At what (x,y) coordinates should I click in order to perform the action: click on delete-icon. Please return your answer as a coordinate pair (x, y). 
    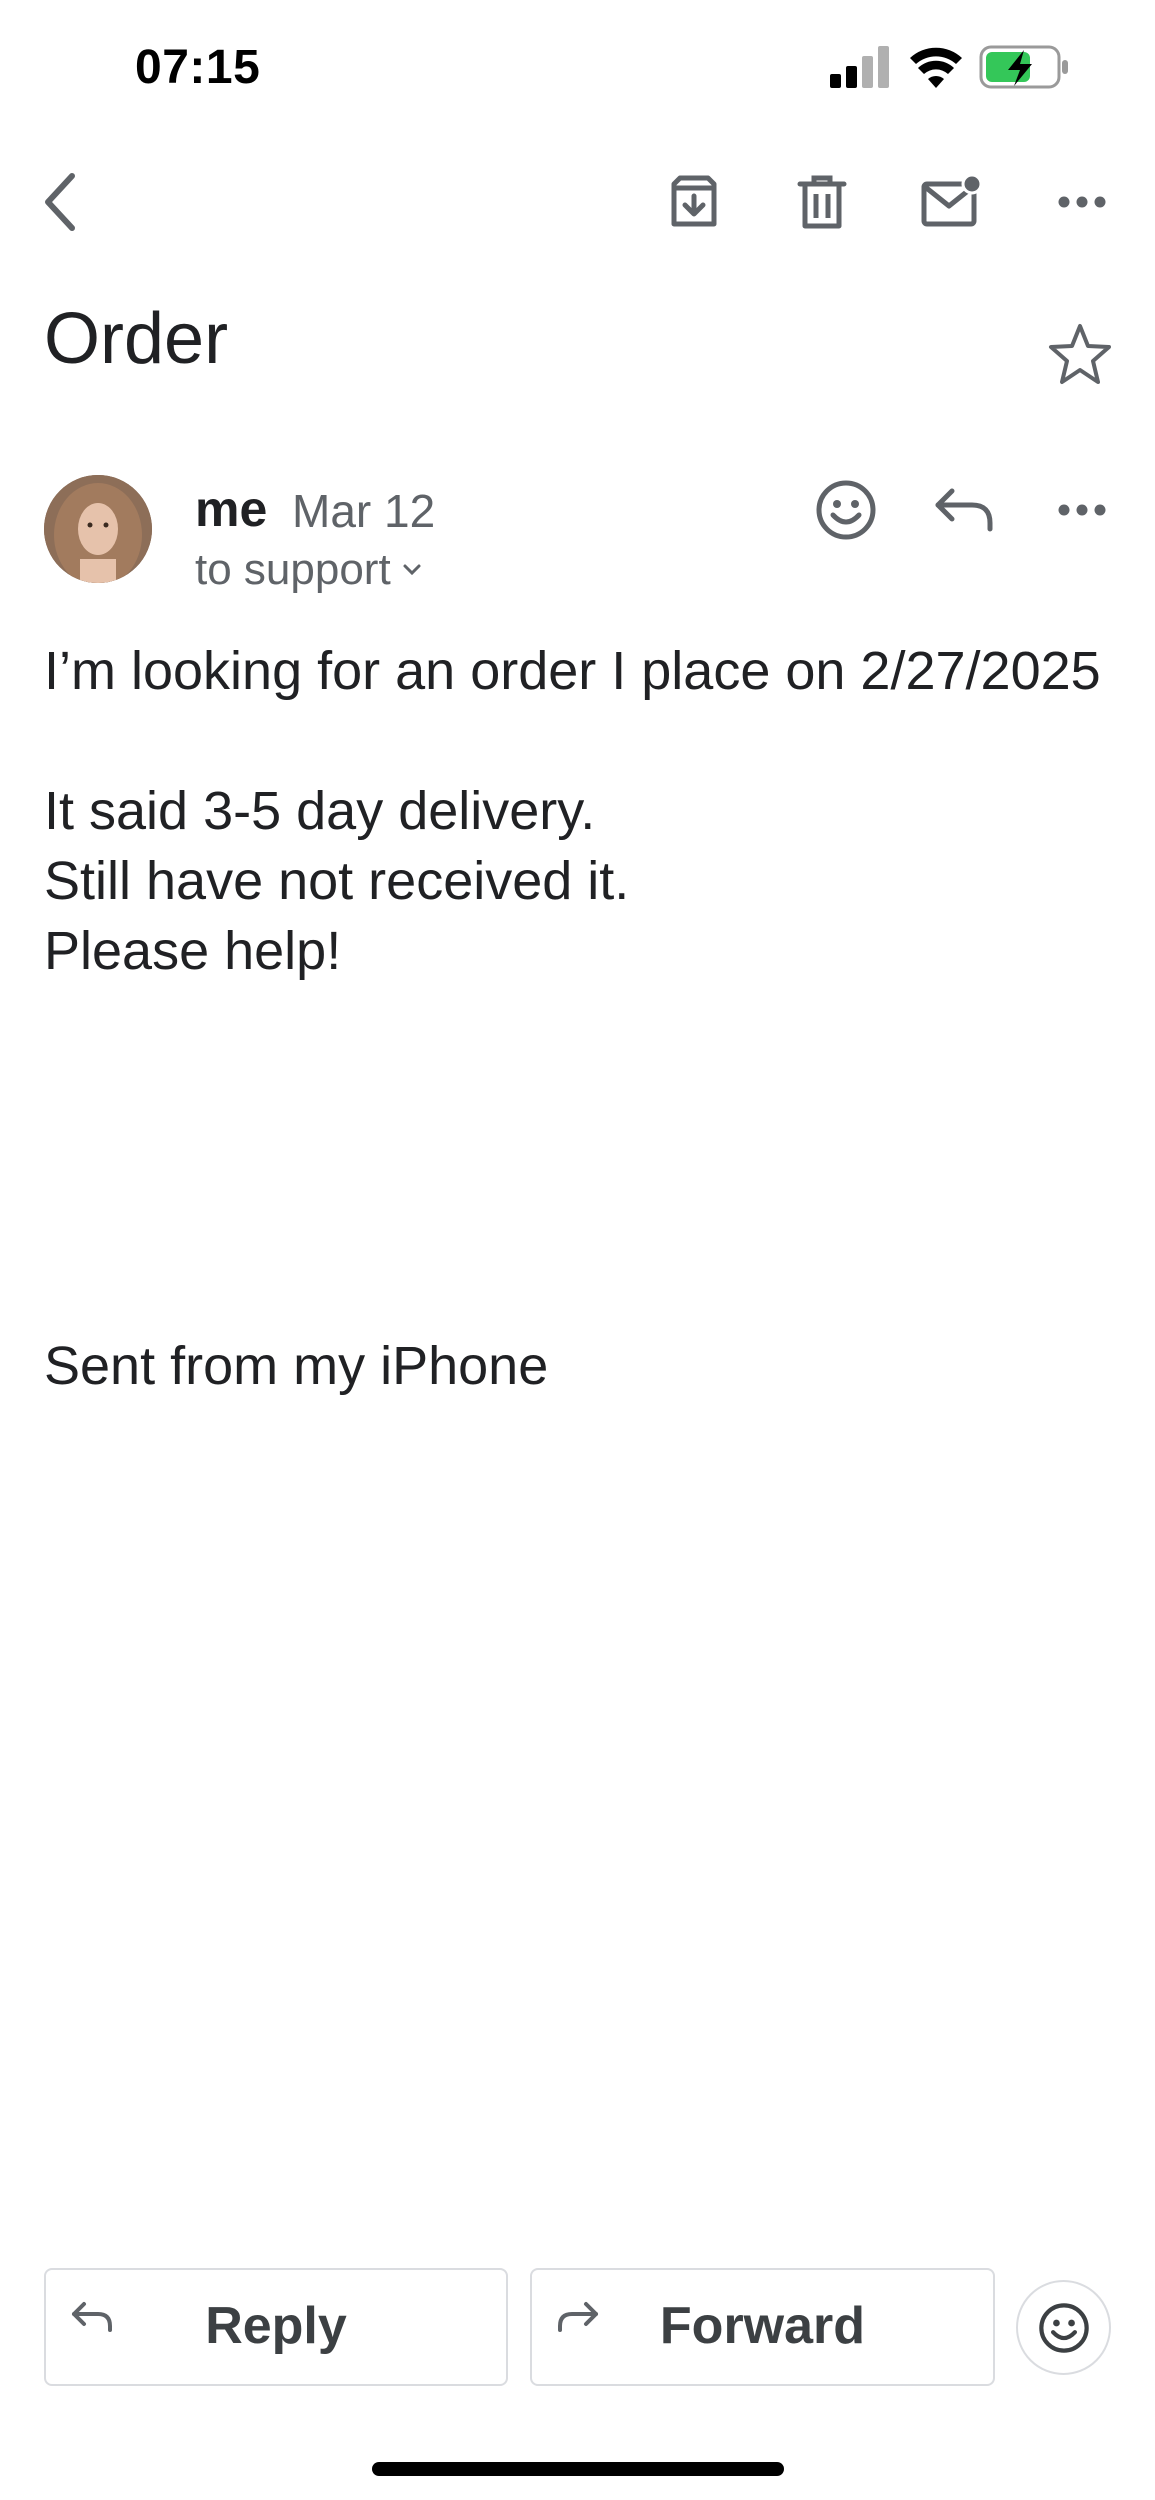
    Looking at the image, I should click on (822, 202).